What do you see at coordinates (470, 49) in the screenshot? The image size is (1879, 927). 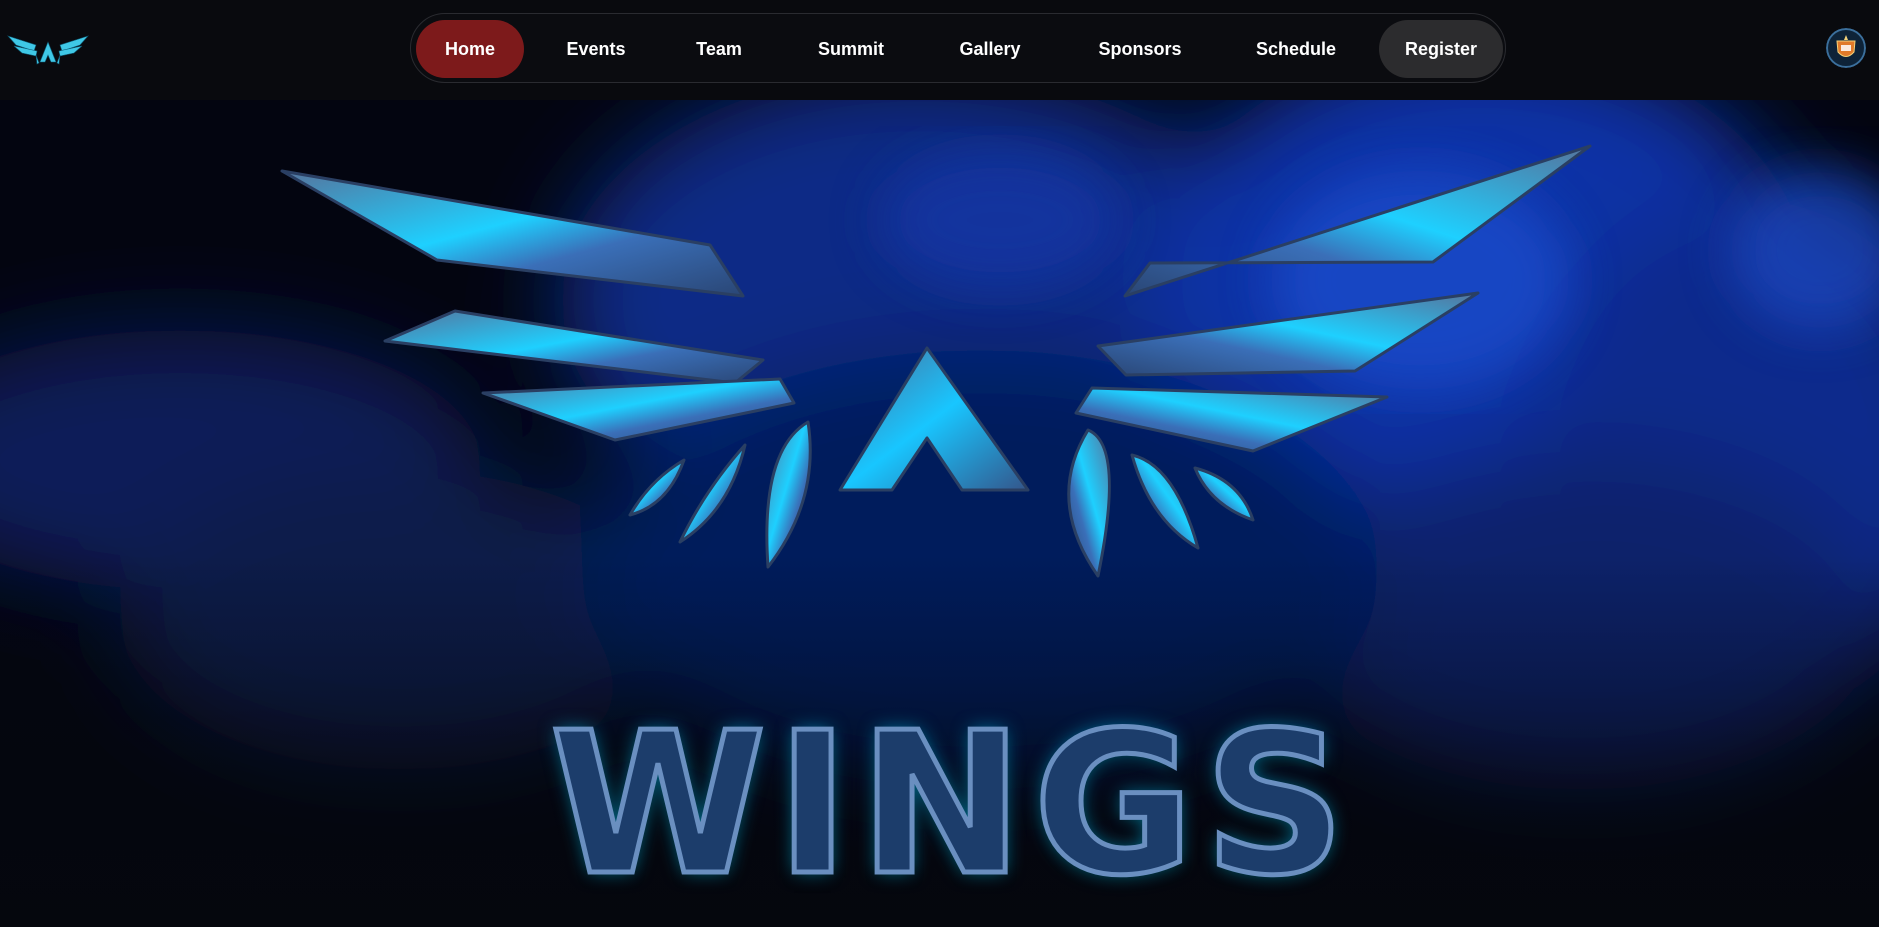 I see `nav-home: Home` at bounding box center [470, 49].